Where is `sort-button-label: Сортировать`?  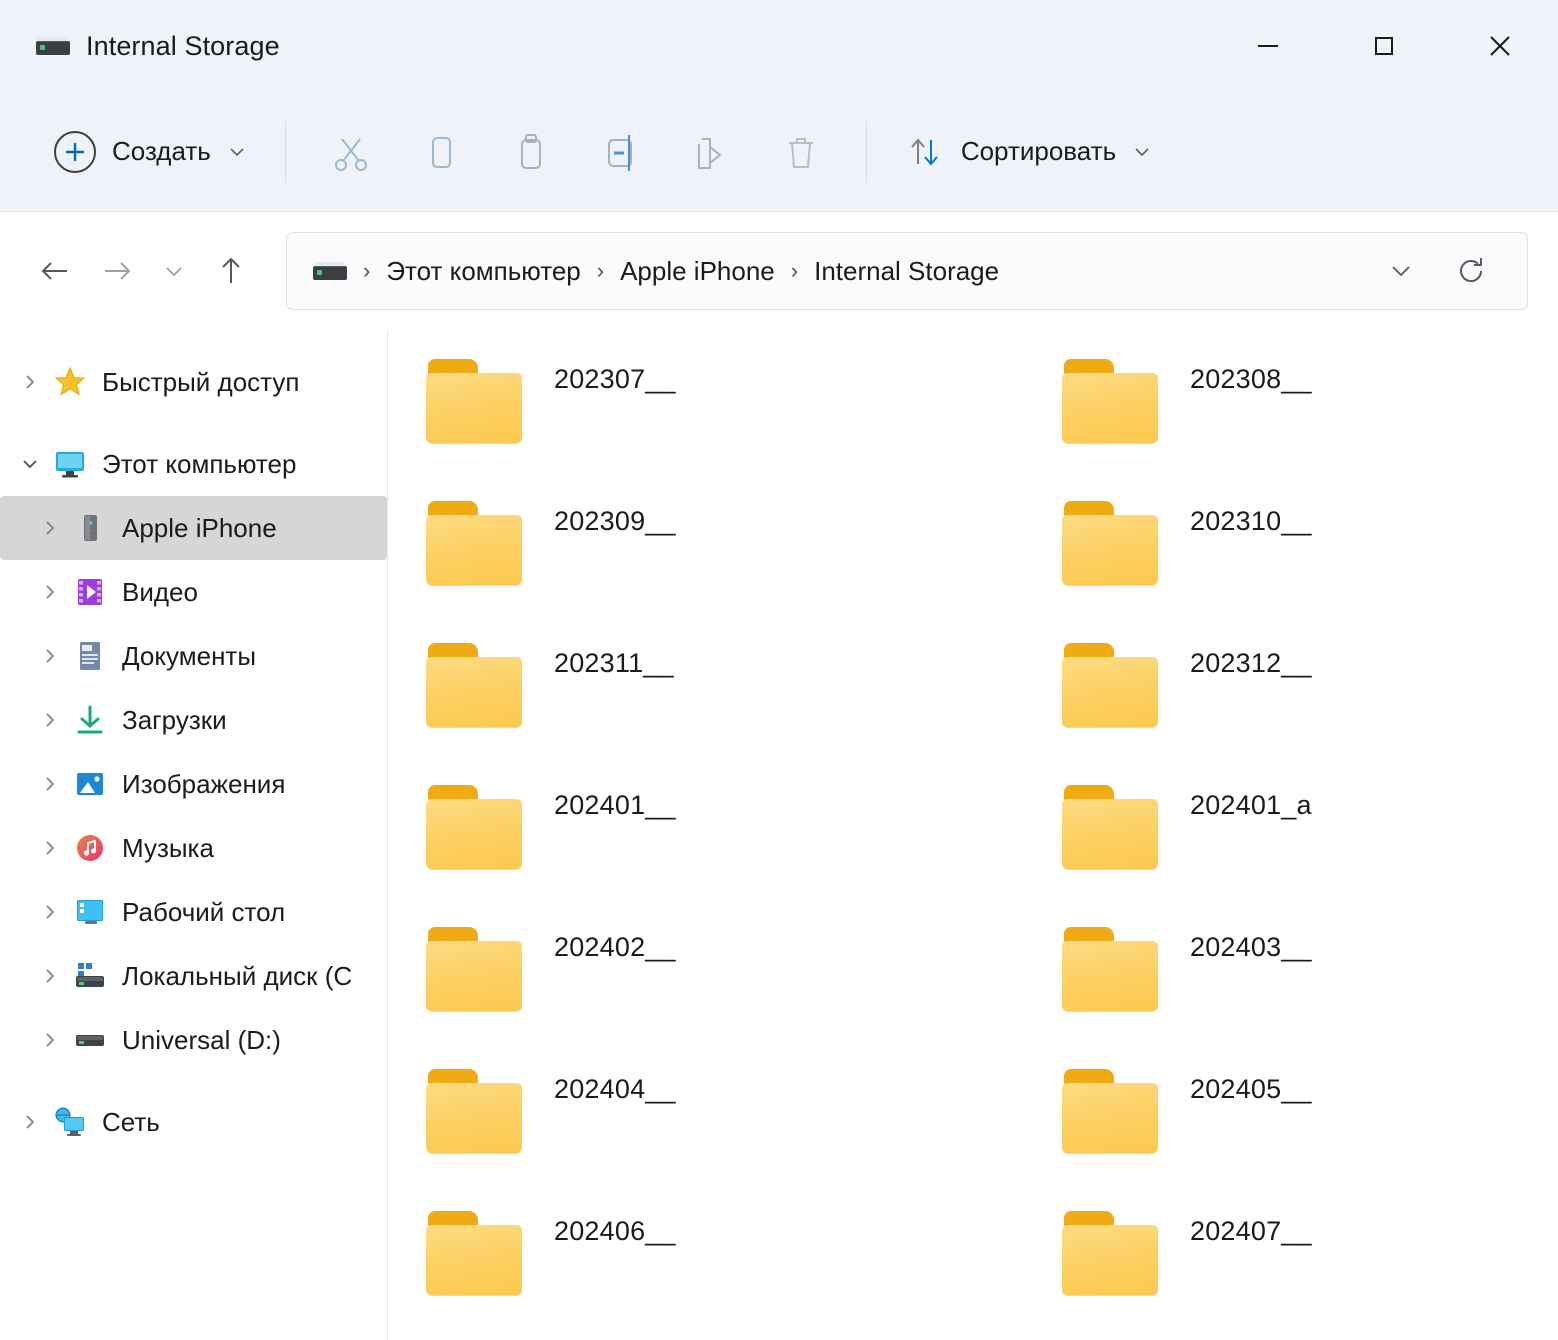
sort-button-label: Сортировать is located at coordinates (1038, 151).